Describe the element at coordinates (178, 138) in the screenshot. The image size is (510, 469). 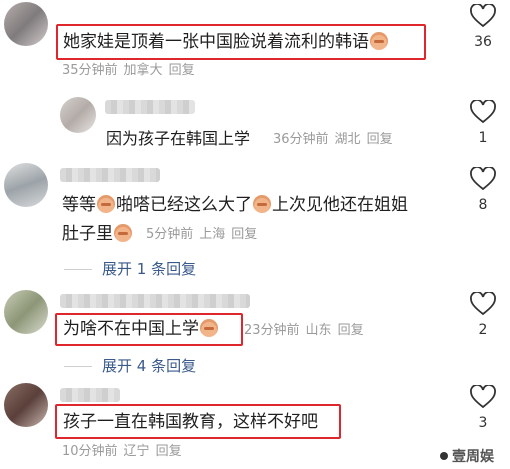
I see `comment-text: 因为孩子在韩国上学` at that location.